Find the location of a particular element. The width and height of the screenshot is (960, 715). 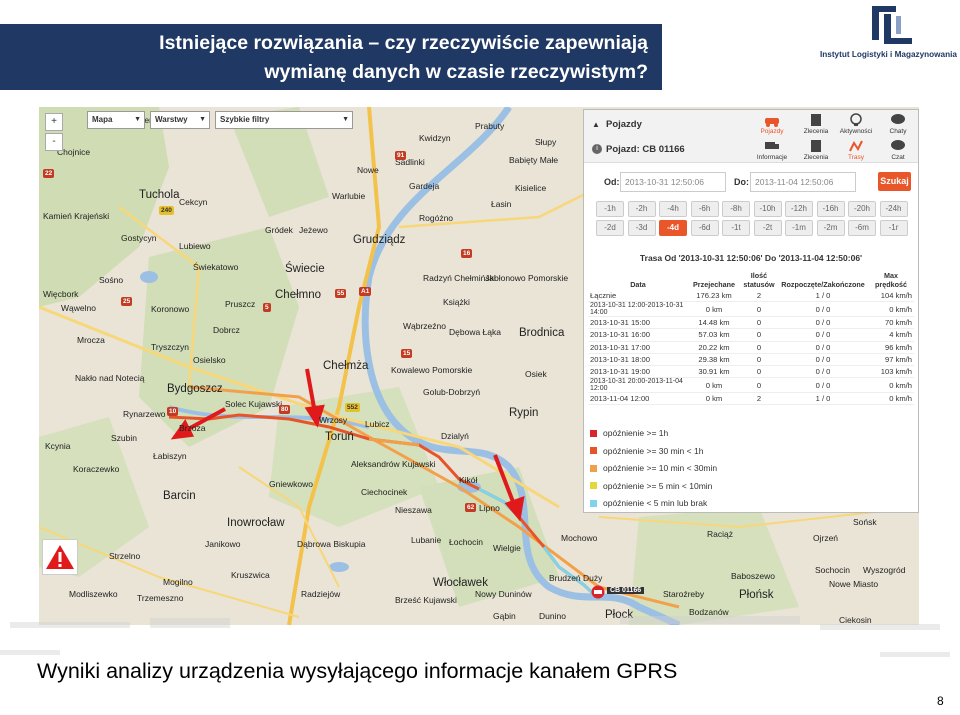

quick-range-button: -16h is located at coordinates (830, 209).